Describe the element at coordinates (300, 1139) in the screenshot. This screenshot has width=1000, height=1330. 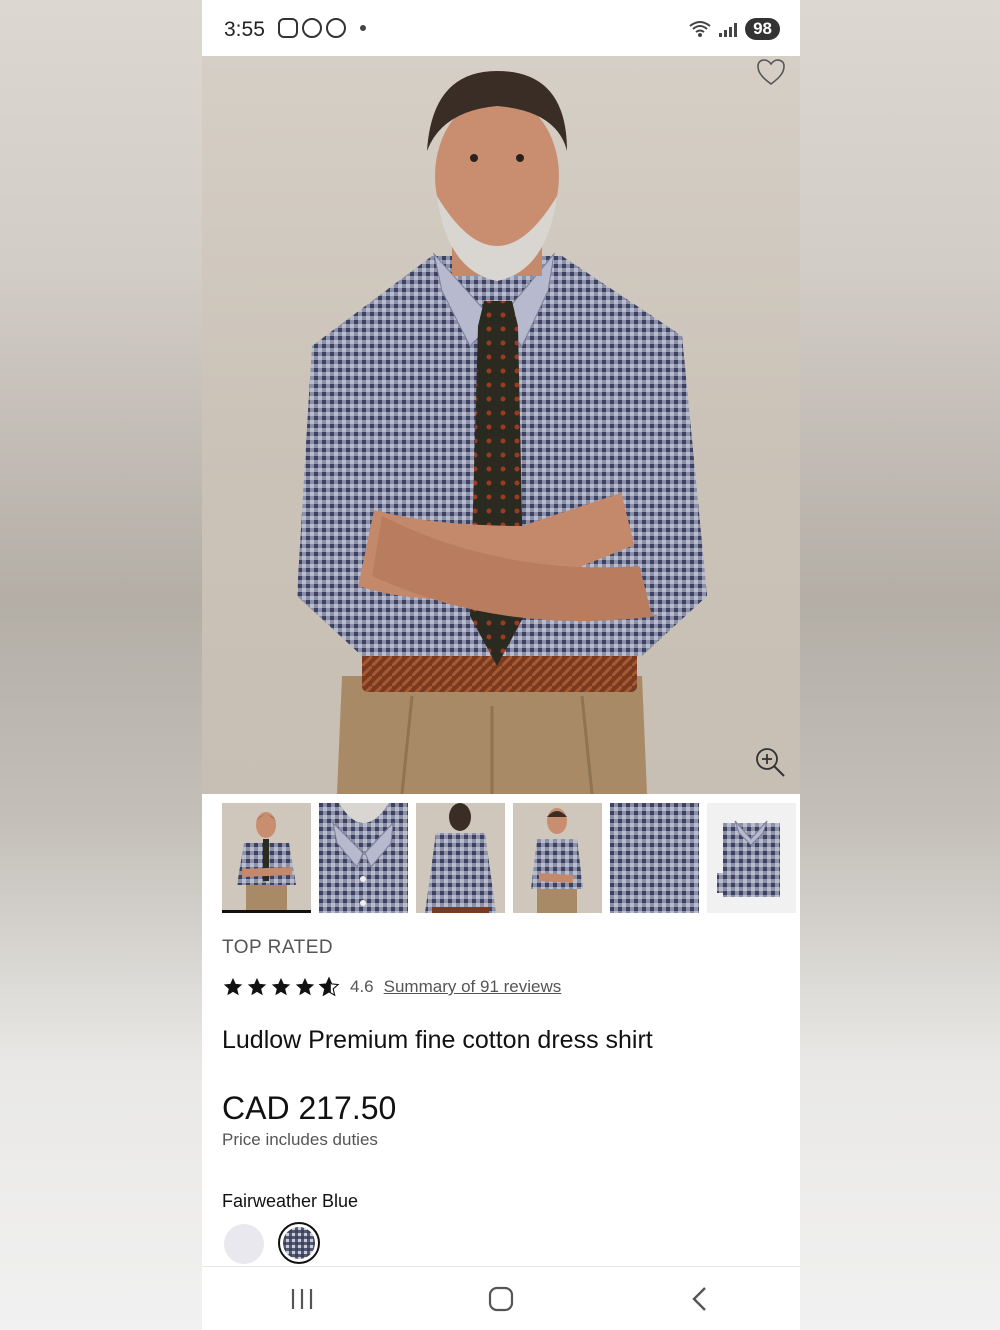
I see `price-duties-note: Price includes duties` at that location.